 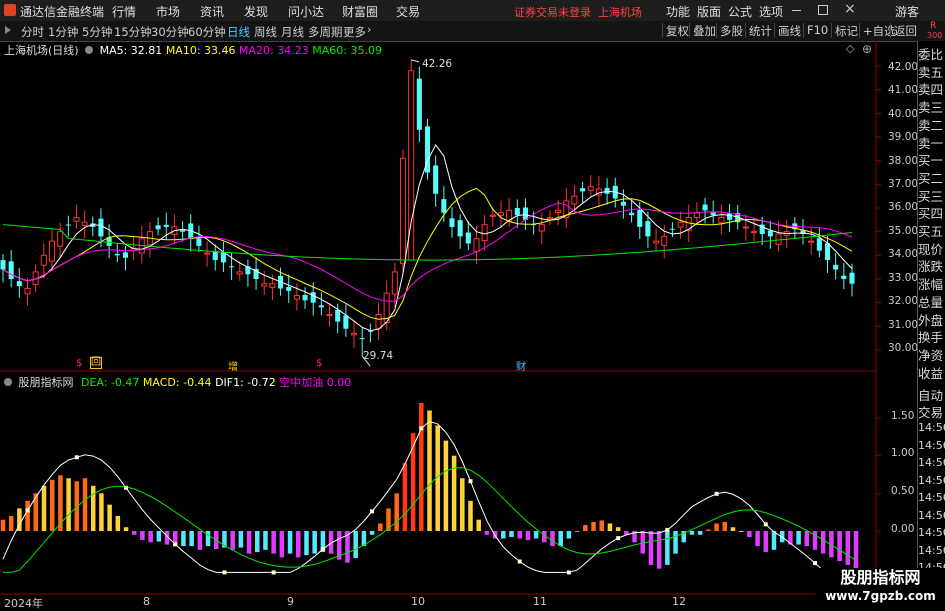 What do you see at coordinates (931, 143) in the screenshot?
I see `quote-item: 卖一` at bounding box center [931, 143].